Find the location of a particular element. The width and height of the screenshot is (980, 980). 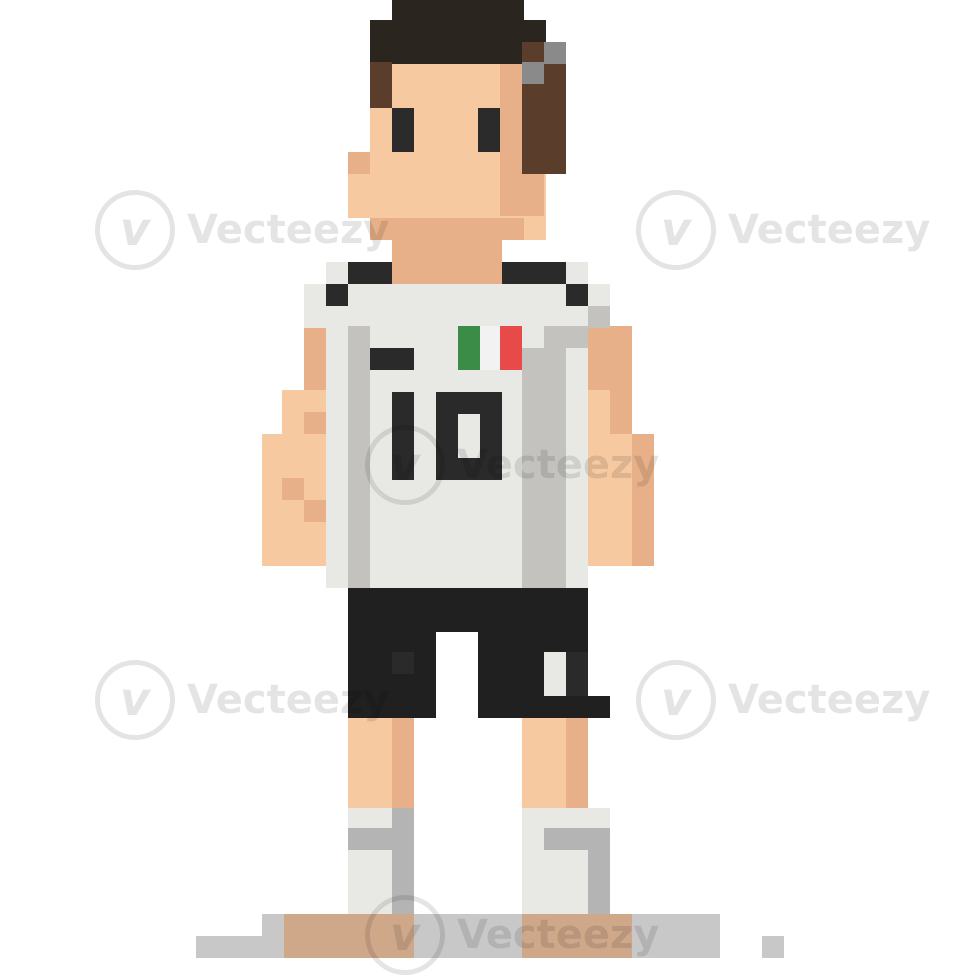

right-sock-band is located at coordinates (577, 839).